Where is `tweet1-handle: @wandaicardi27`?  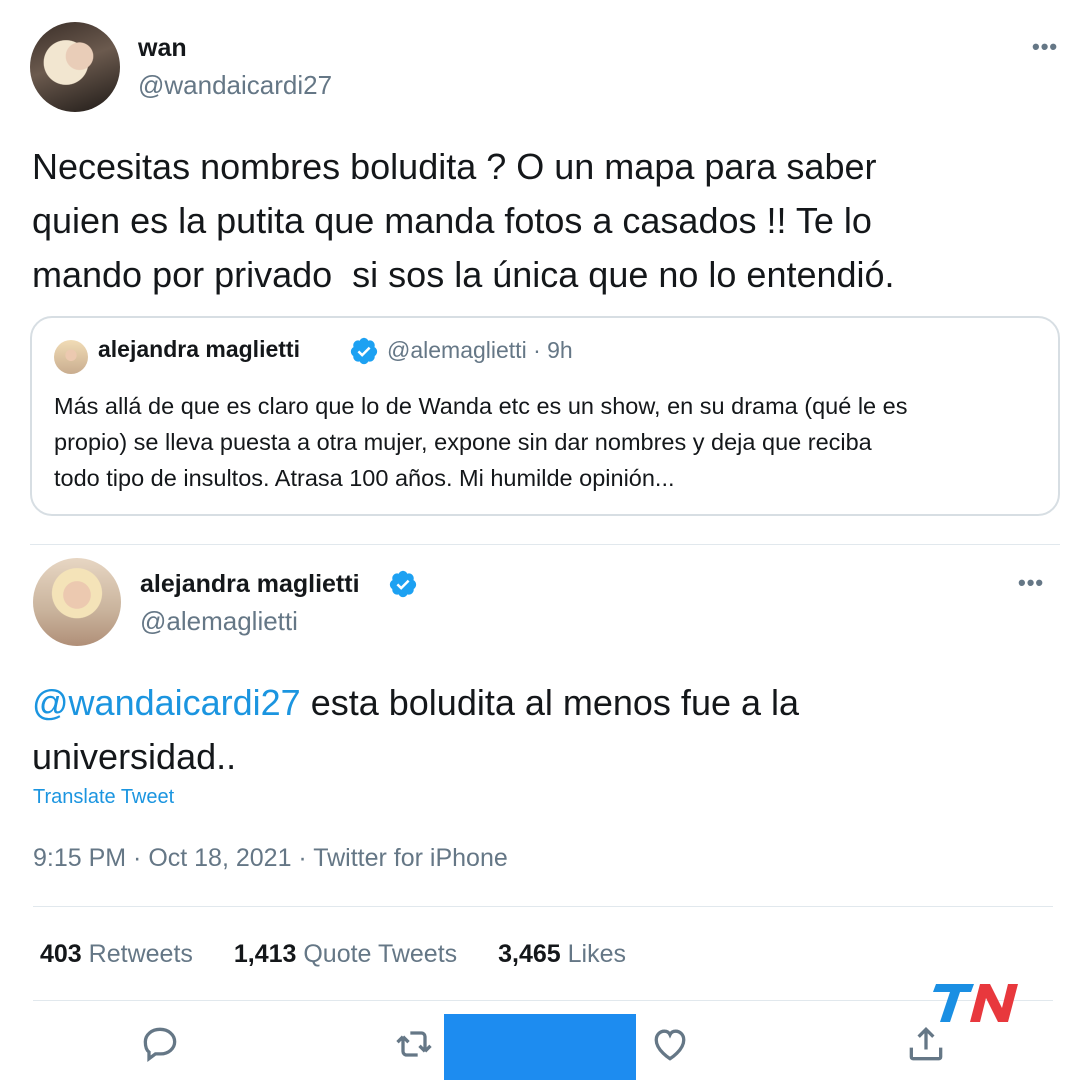 tweet1-handle: @wandaicardi27 is located at coordinates (235, 85).